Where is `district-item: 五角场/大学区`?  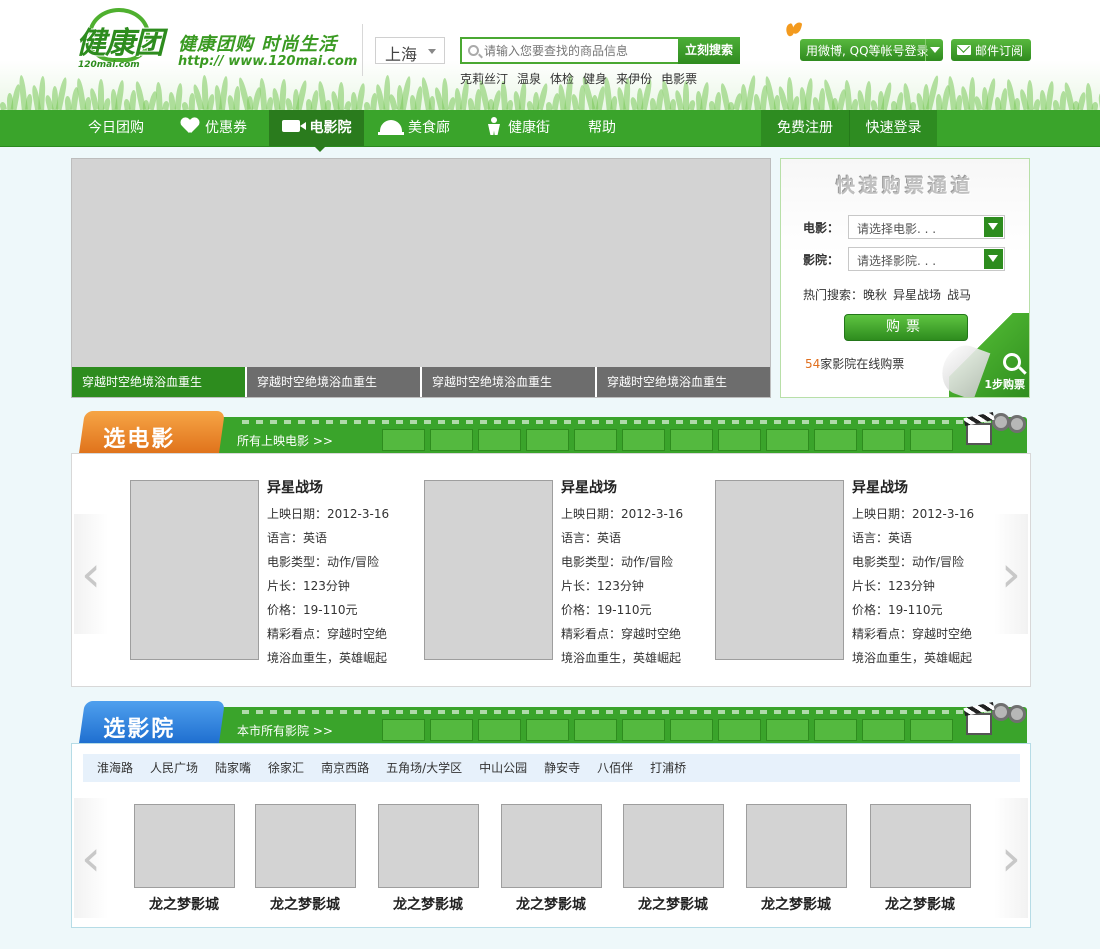
district-item: 五角场/大学区 is located at coordinates (424, 768).